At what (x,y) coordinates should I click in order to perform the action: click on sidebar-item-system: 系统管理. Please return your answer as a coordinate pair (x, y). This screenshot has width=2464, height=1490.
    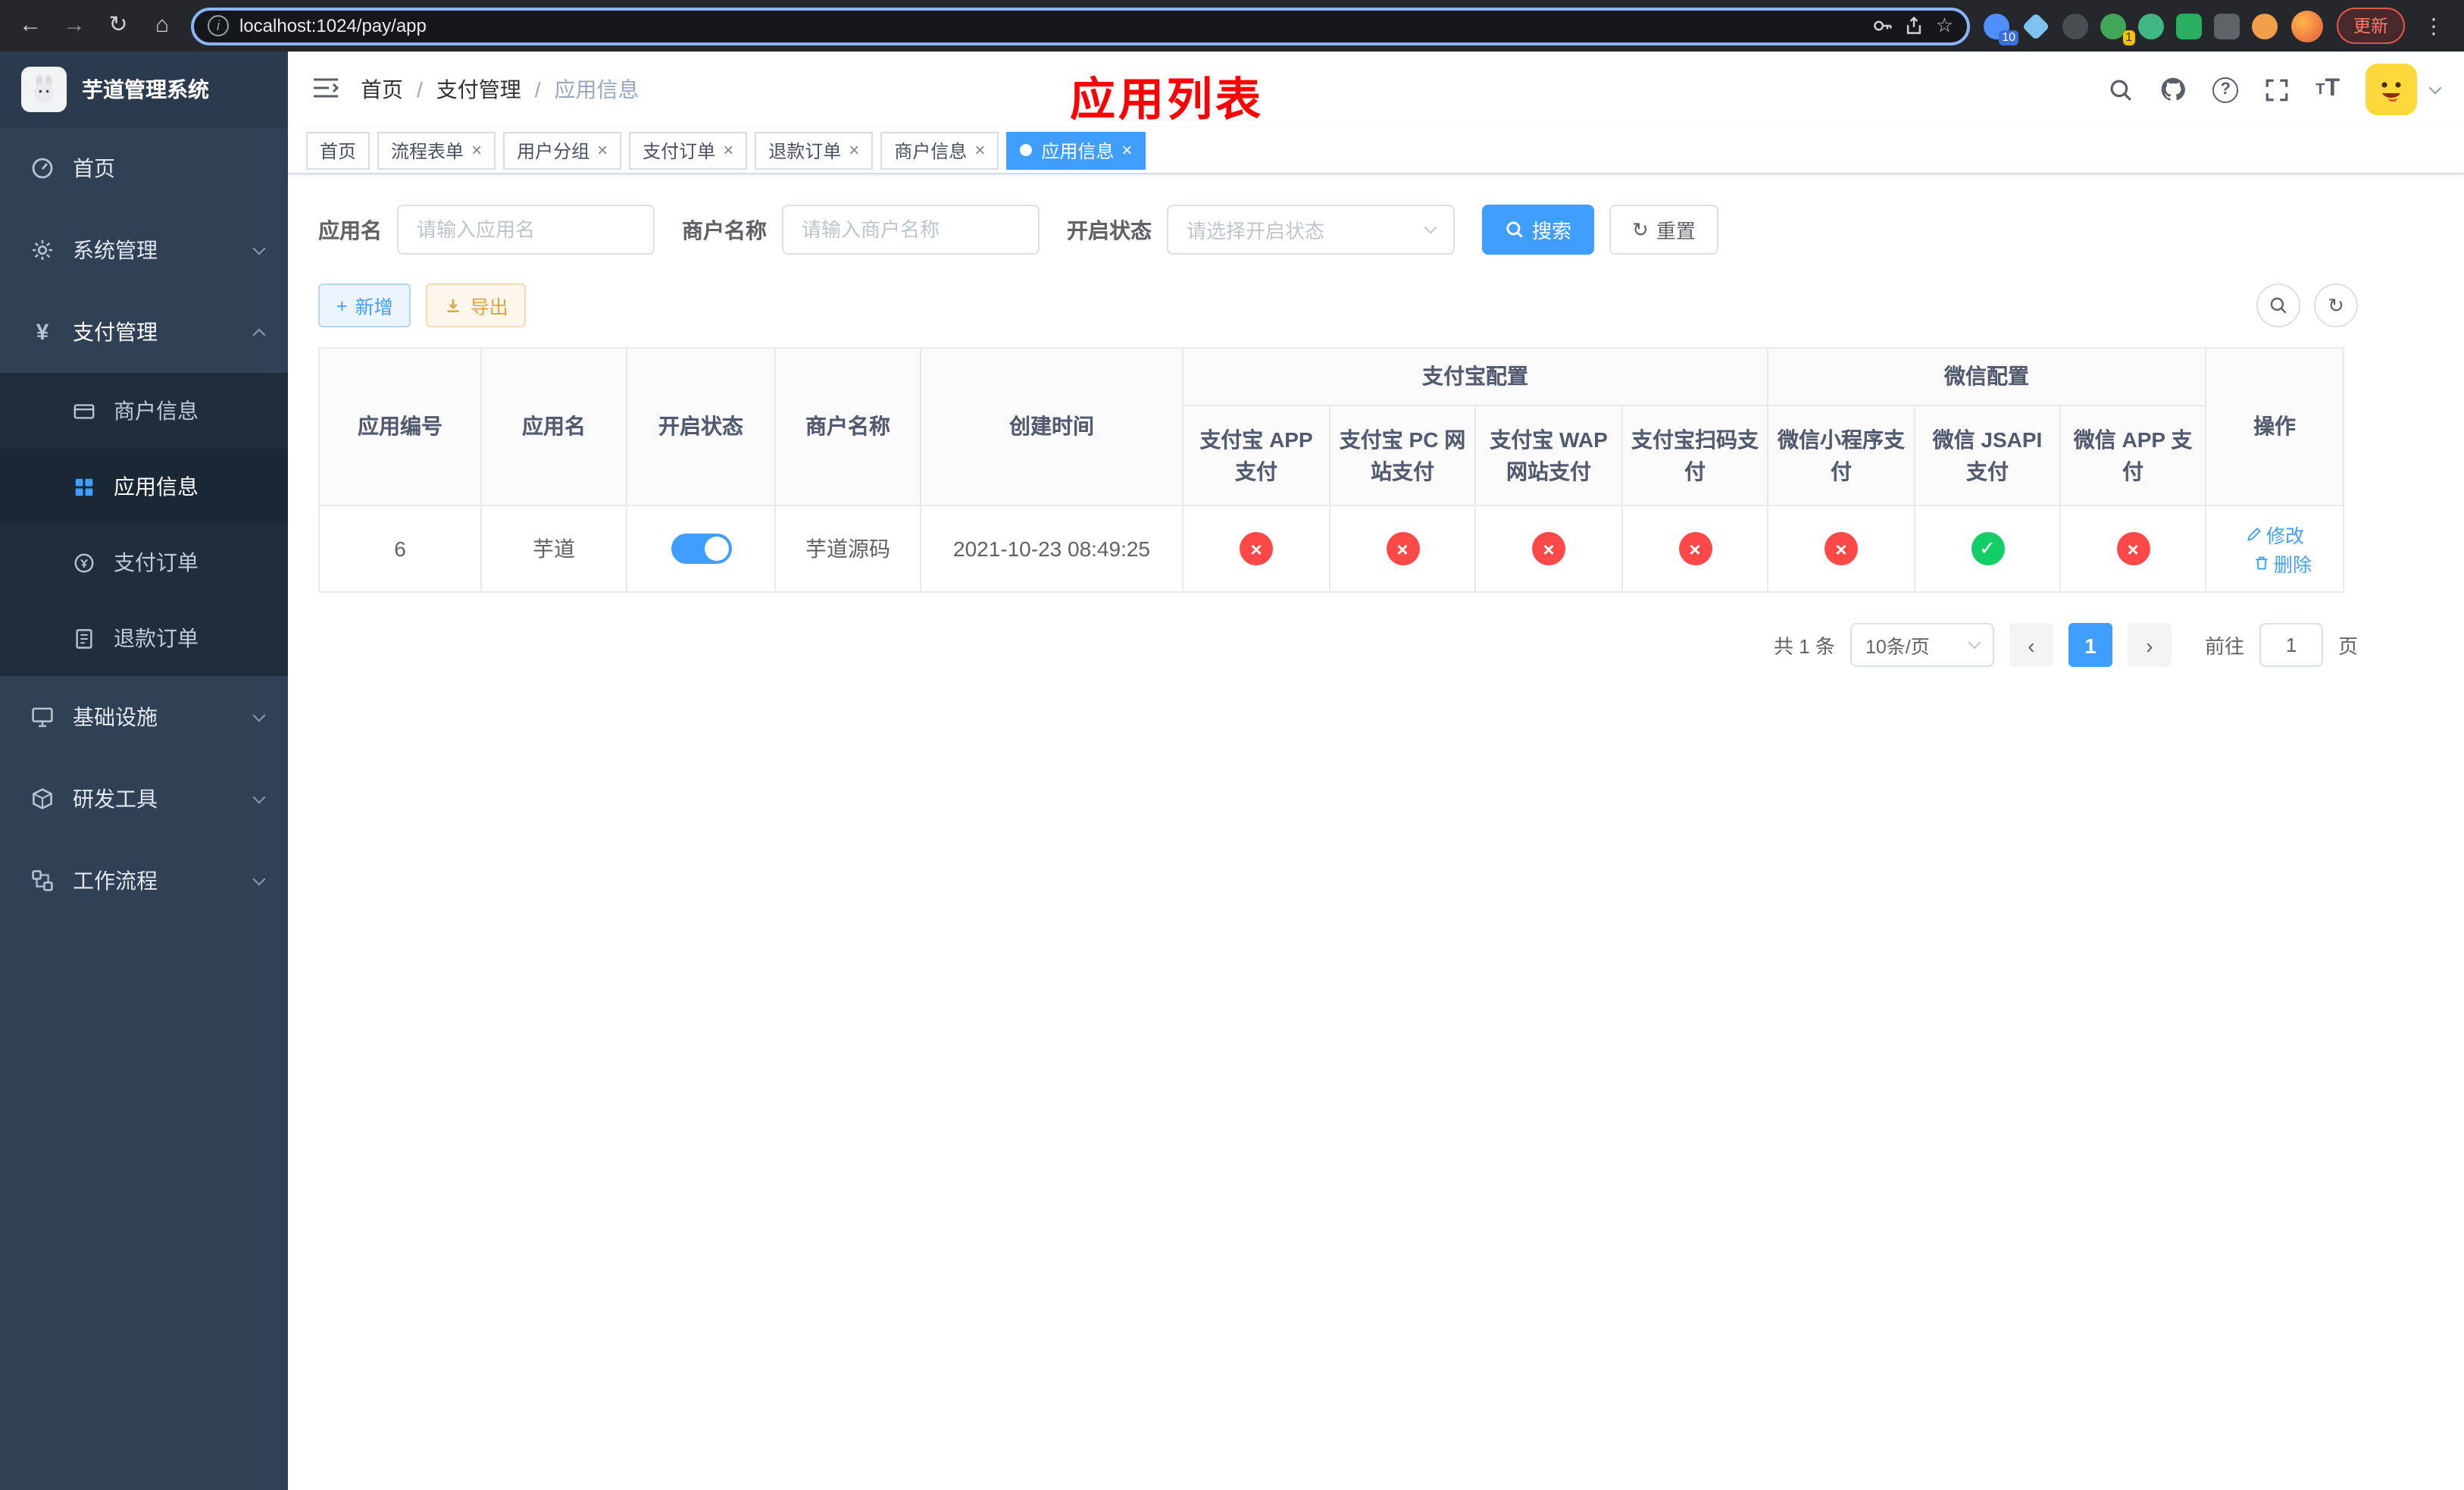
    Looking at the image, I should click on (144, 250).